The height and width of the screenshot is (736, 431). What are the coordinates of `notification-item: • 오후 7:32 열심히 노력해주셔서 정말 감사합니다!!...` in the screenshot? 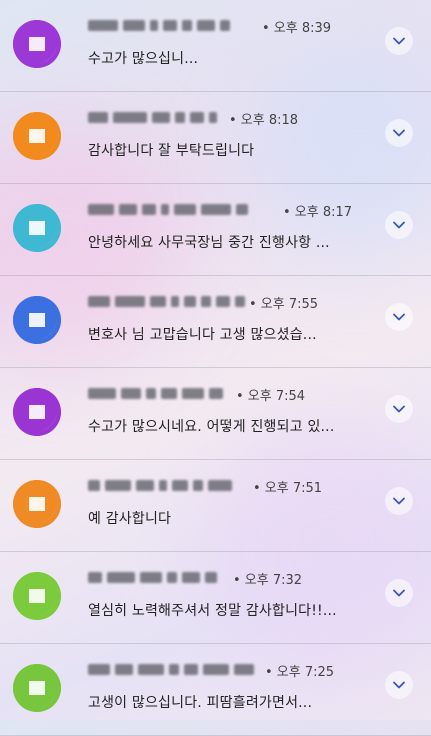 It's located at (215, 598).